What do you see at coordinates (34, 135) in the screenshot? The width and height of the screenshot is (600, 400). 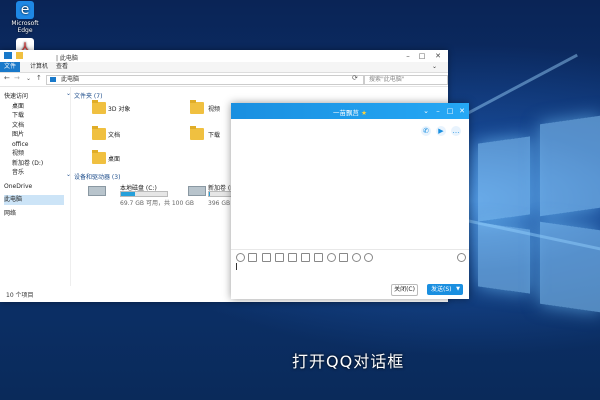 I see `nav-item-pictures: 图片` at bounding box center [34, 135].